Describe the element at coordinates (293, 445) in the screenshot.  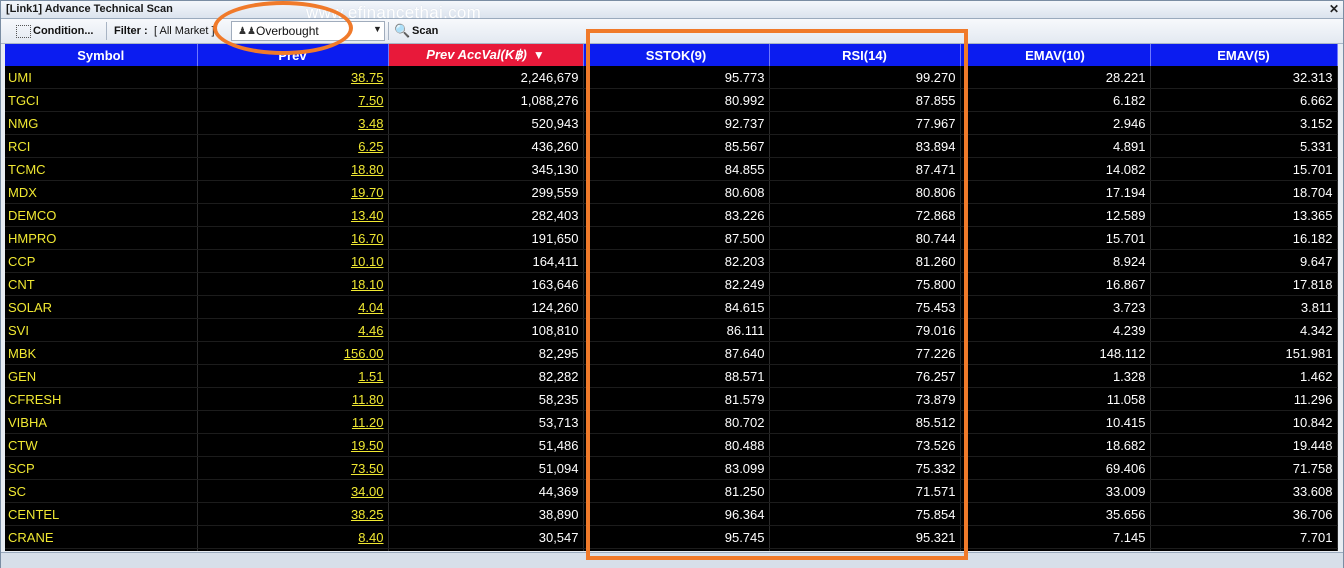
I see `cell-prev: 19.50` at that location.